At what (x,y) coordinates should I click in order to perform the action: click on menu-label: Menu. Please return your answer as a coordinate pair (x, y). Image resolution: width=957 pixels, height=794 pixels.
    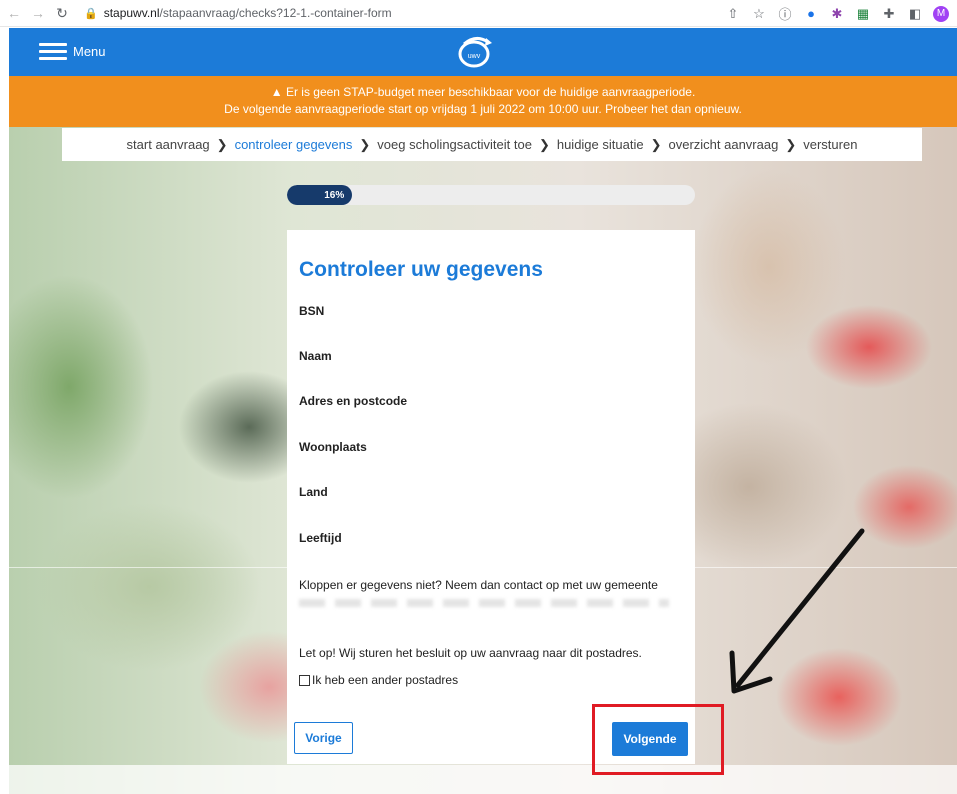
    Looking at the image, I should click on (89, 51).